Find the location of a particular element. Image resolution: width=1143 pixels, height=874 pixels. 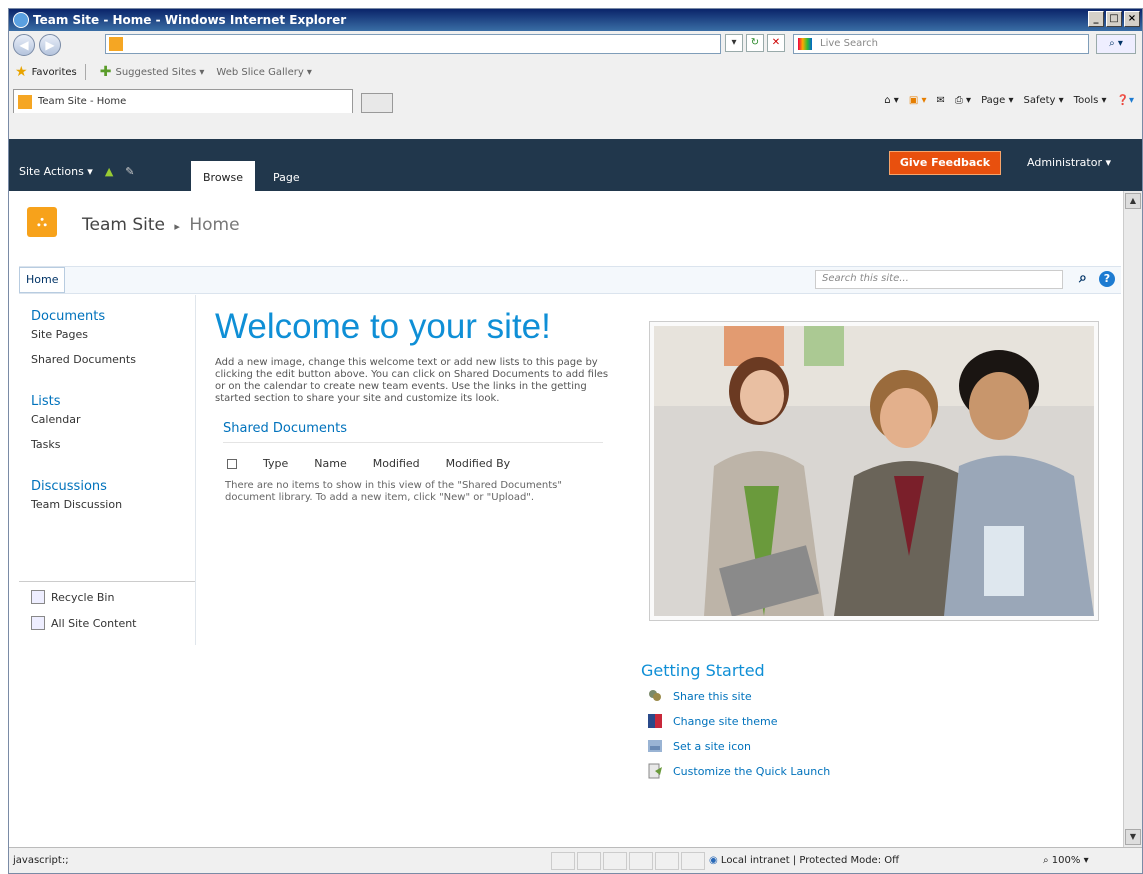

new-tab-button is located at coordinates (377, 103).